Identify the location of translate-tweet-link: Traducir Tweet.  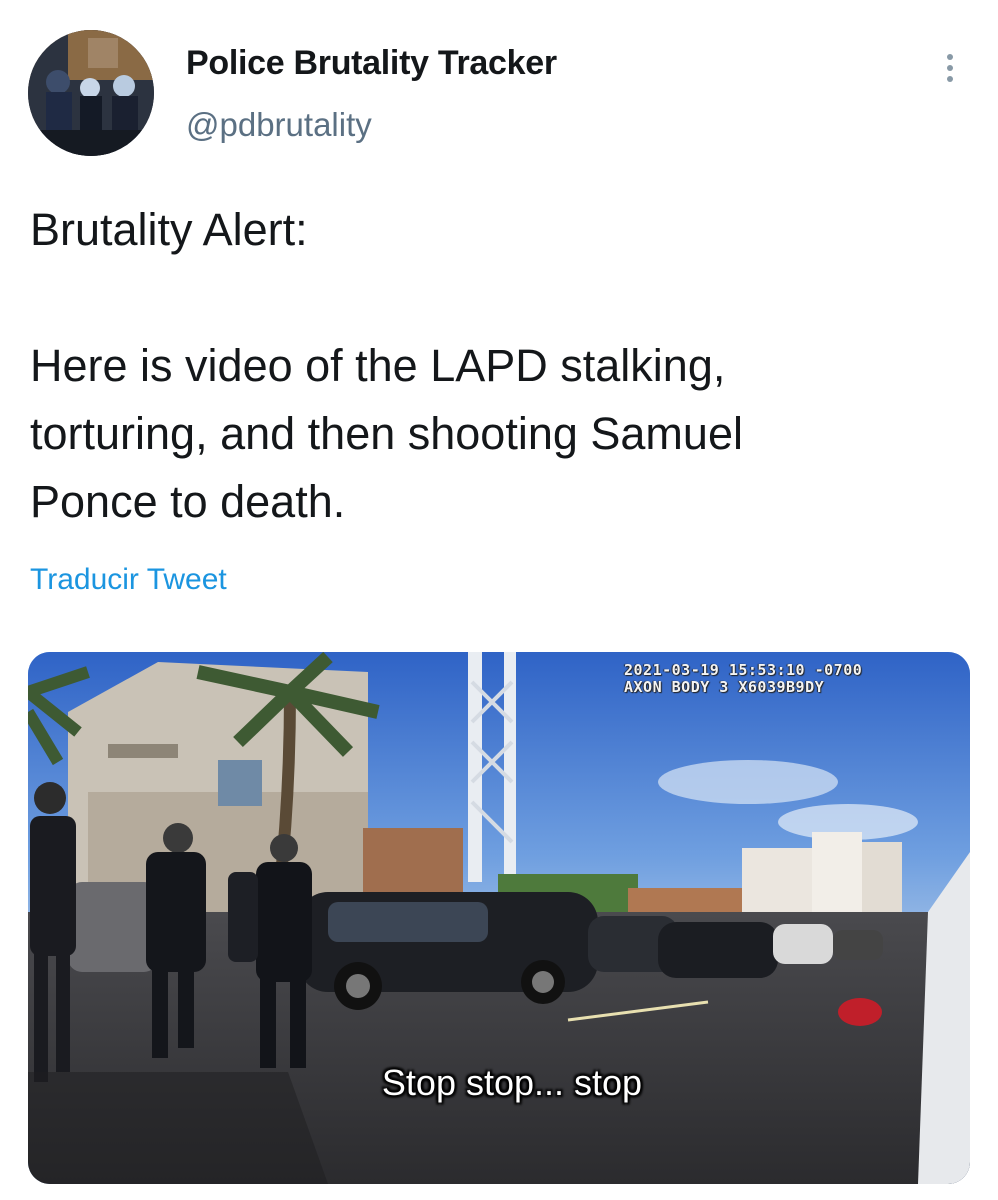
(128, 580).